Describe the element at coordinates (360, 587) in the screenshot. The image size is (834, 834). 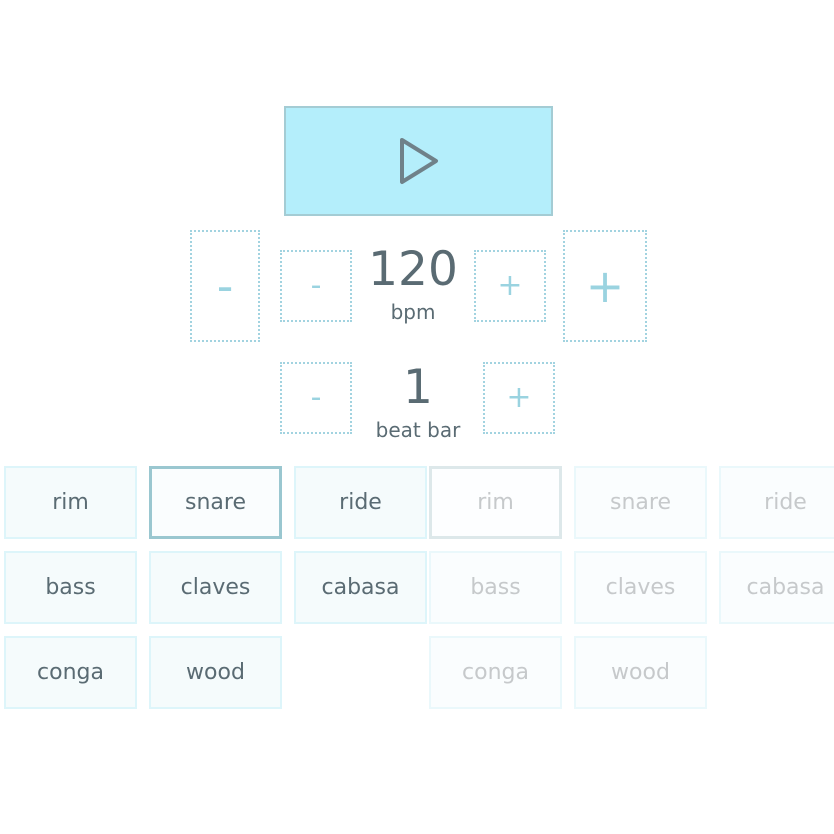
I see `instrument-pad: cabasa` at that location.